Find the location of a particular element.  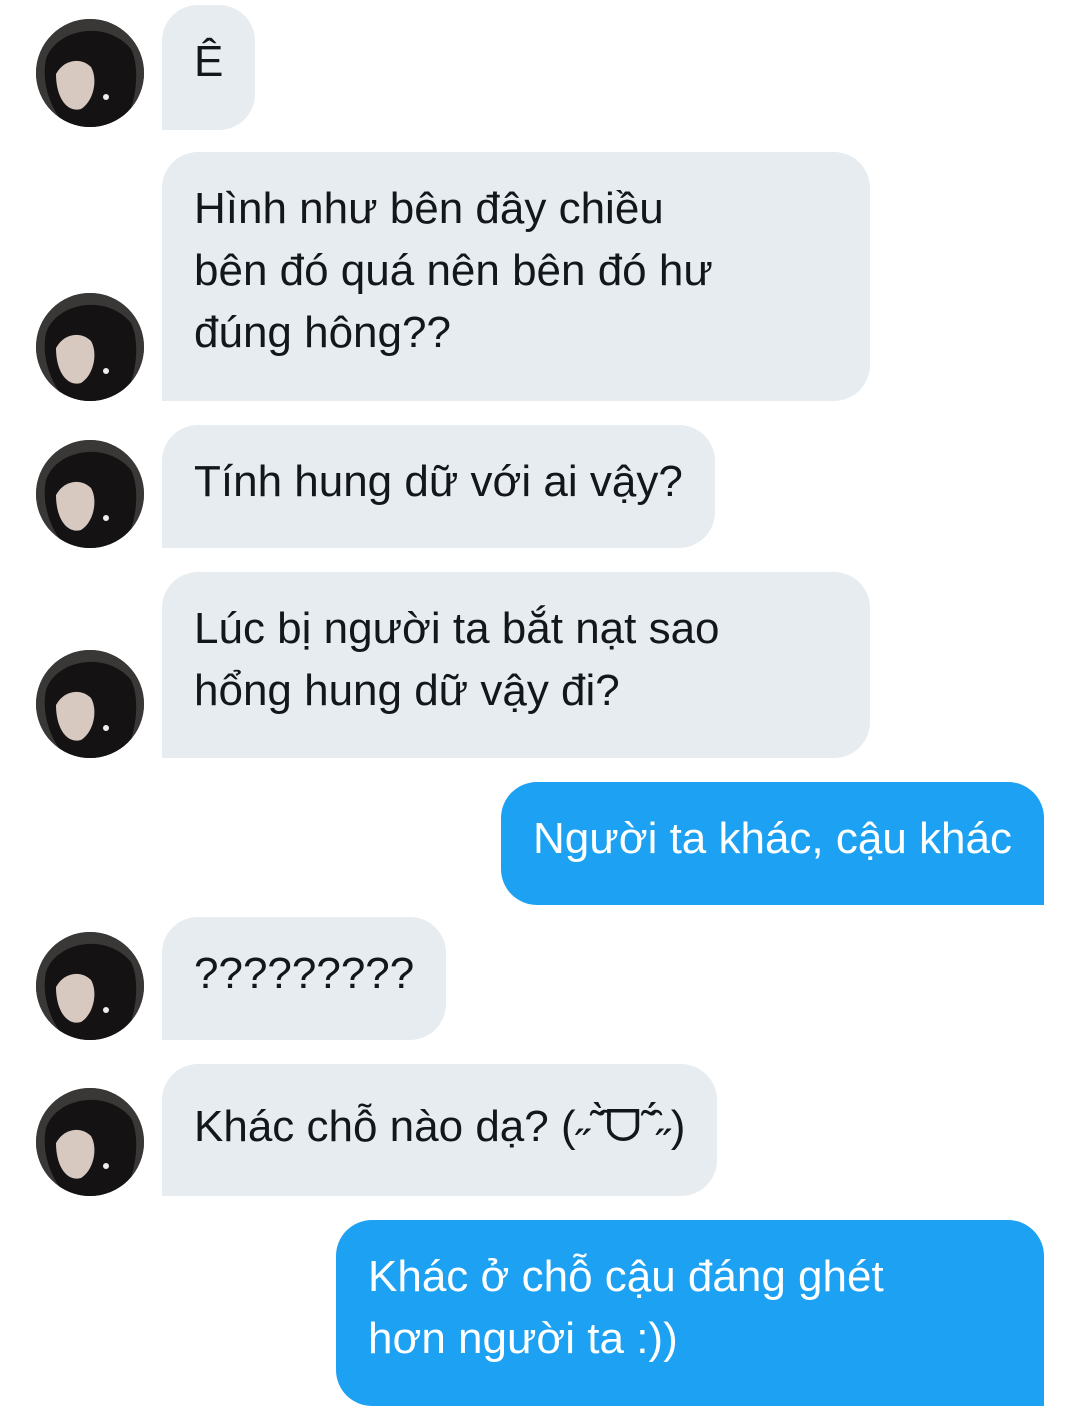

outgoing-message-bubble: Người ta khác, cậu khác is located at coordinates (772, 843).